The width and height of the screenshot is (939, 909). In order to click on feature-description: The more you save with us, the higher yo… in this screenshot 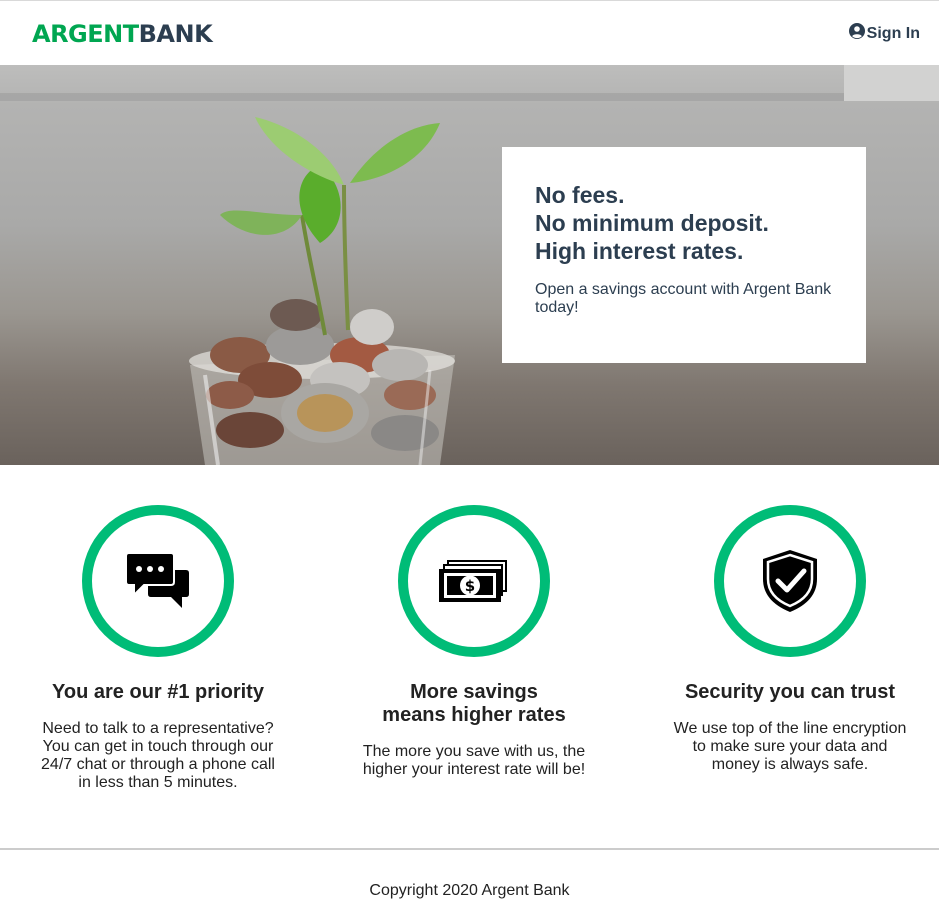, I will do `click(474, 760)`.